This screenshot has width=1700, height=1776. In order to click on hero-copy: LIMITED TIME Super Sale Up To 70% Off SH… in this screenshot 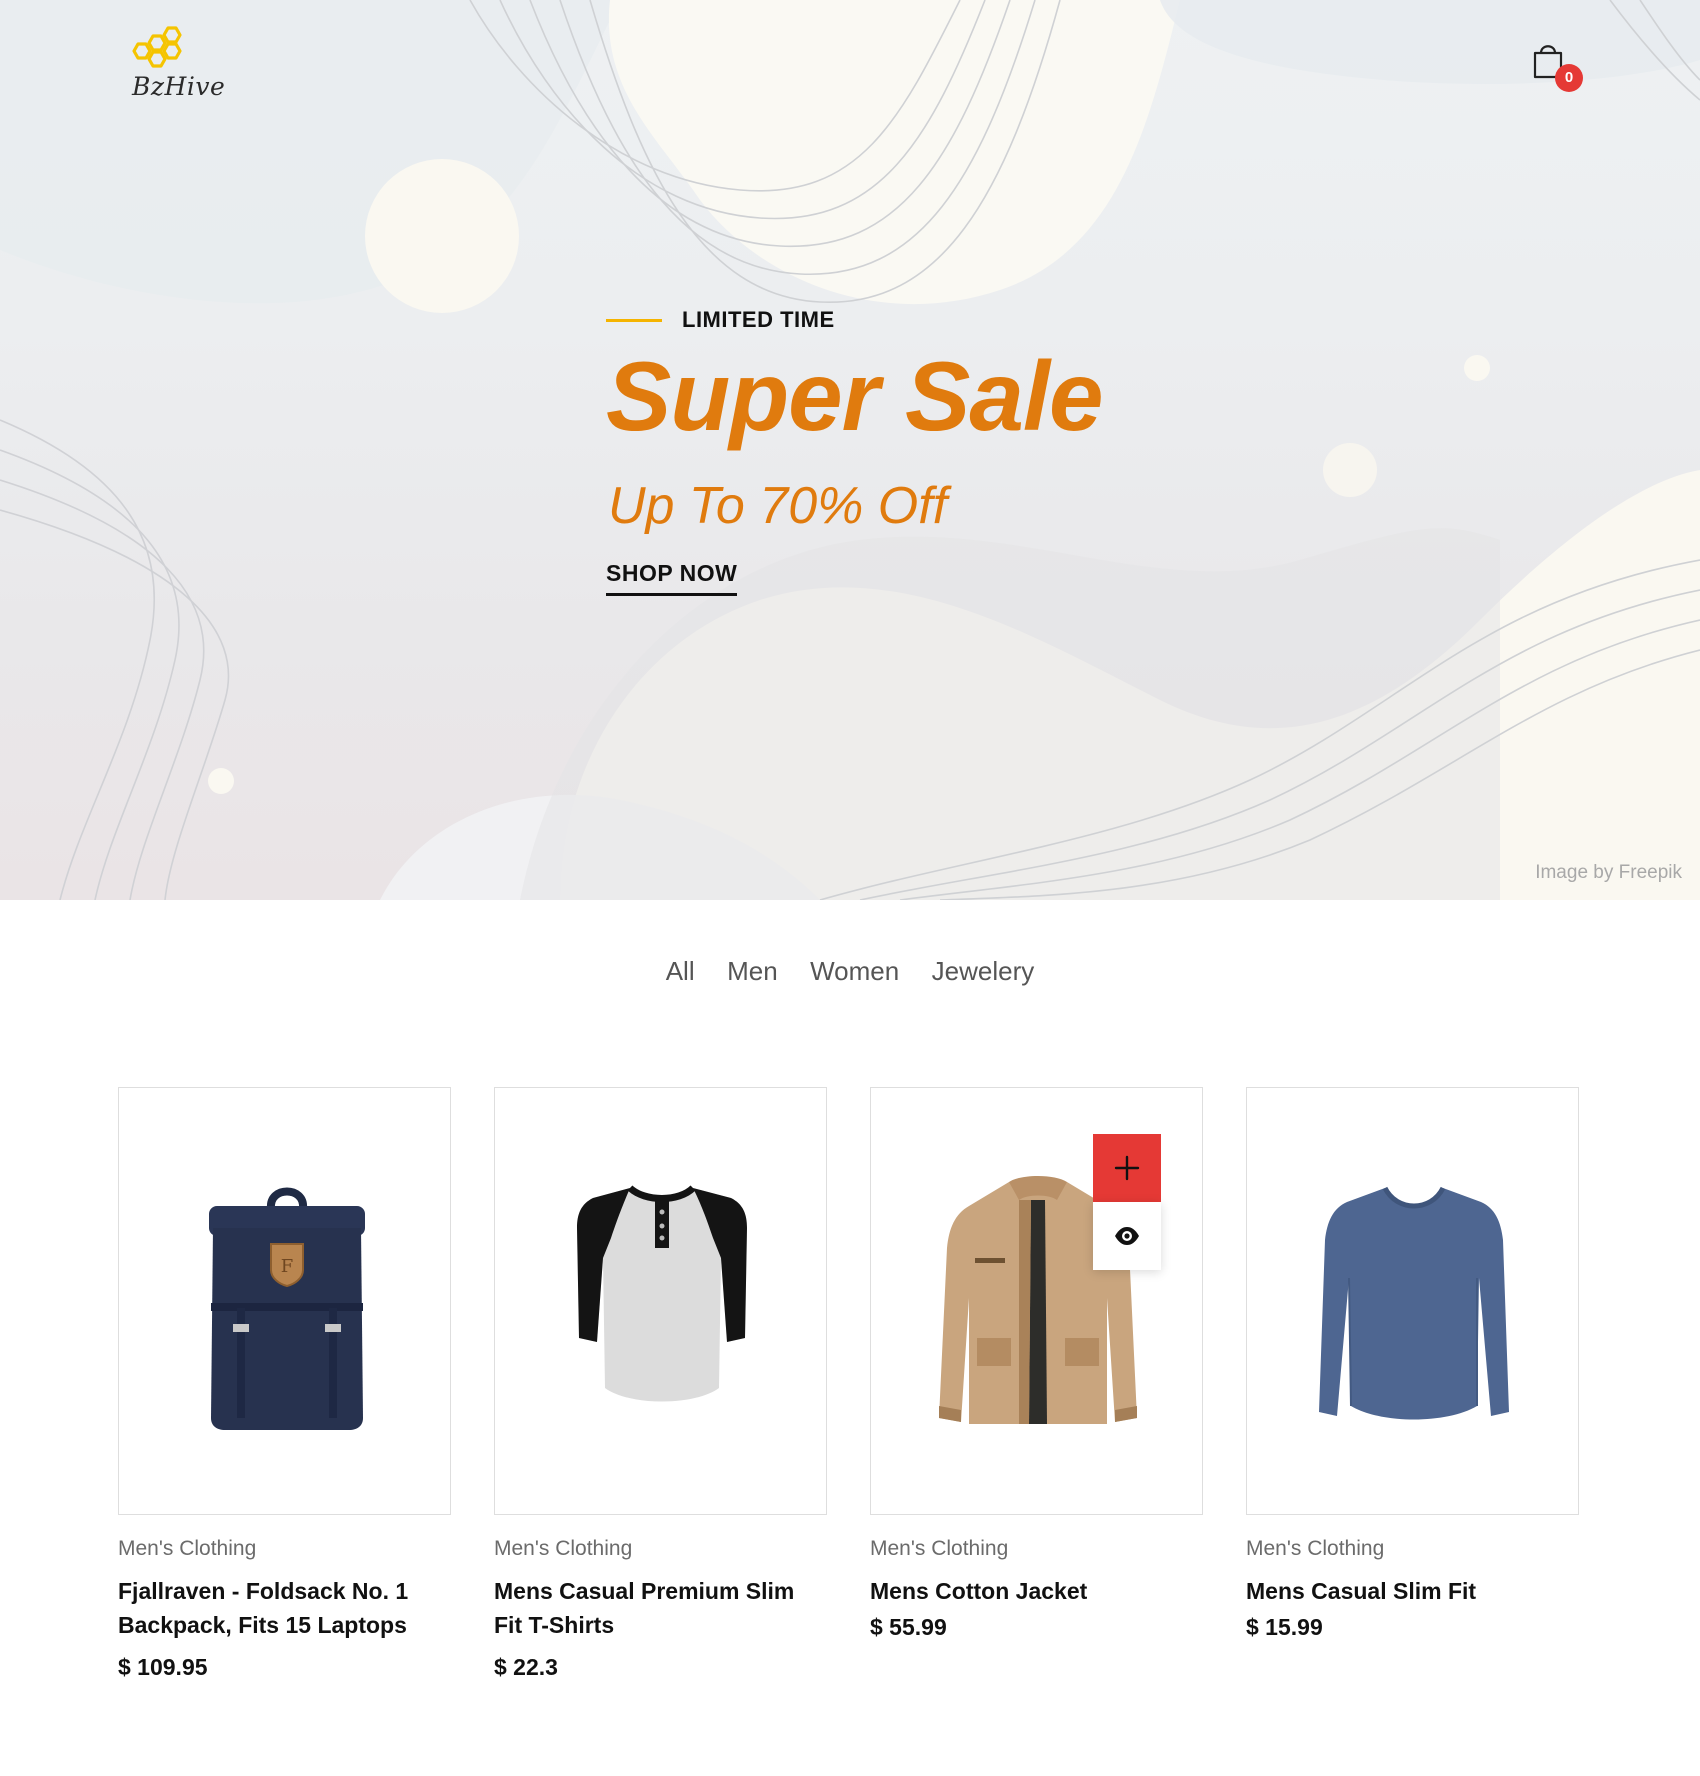, I will do `click(906, 448)`.